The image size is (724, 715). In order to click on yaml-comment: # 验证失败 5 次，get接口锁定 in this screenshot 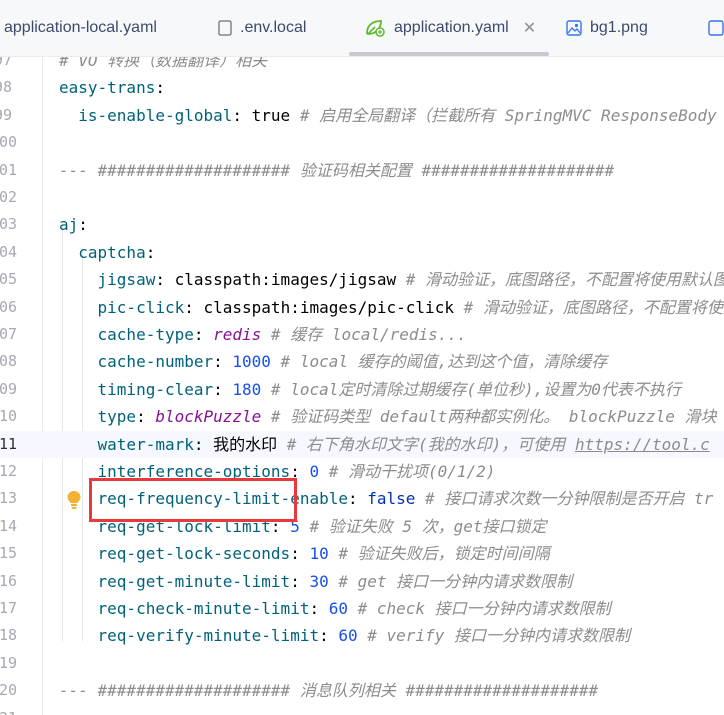, I will do `click(423, 526)`.